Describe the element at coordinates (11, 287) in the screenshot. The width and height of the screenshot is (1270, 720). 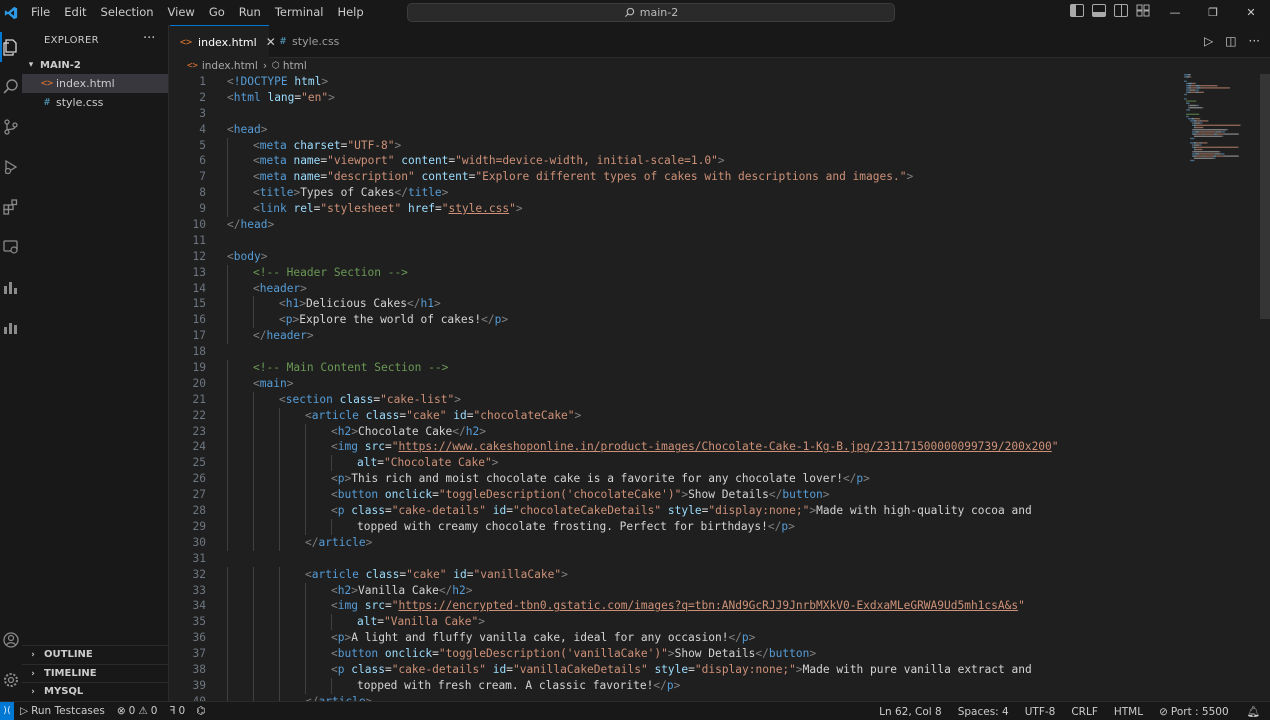
I see `charts-icon` at that location.